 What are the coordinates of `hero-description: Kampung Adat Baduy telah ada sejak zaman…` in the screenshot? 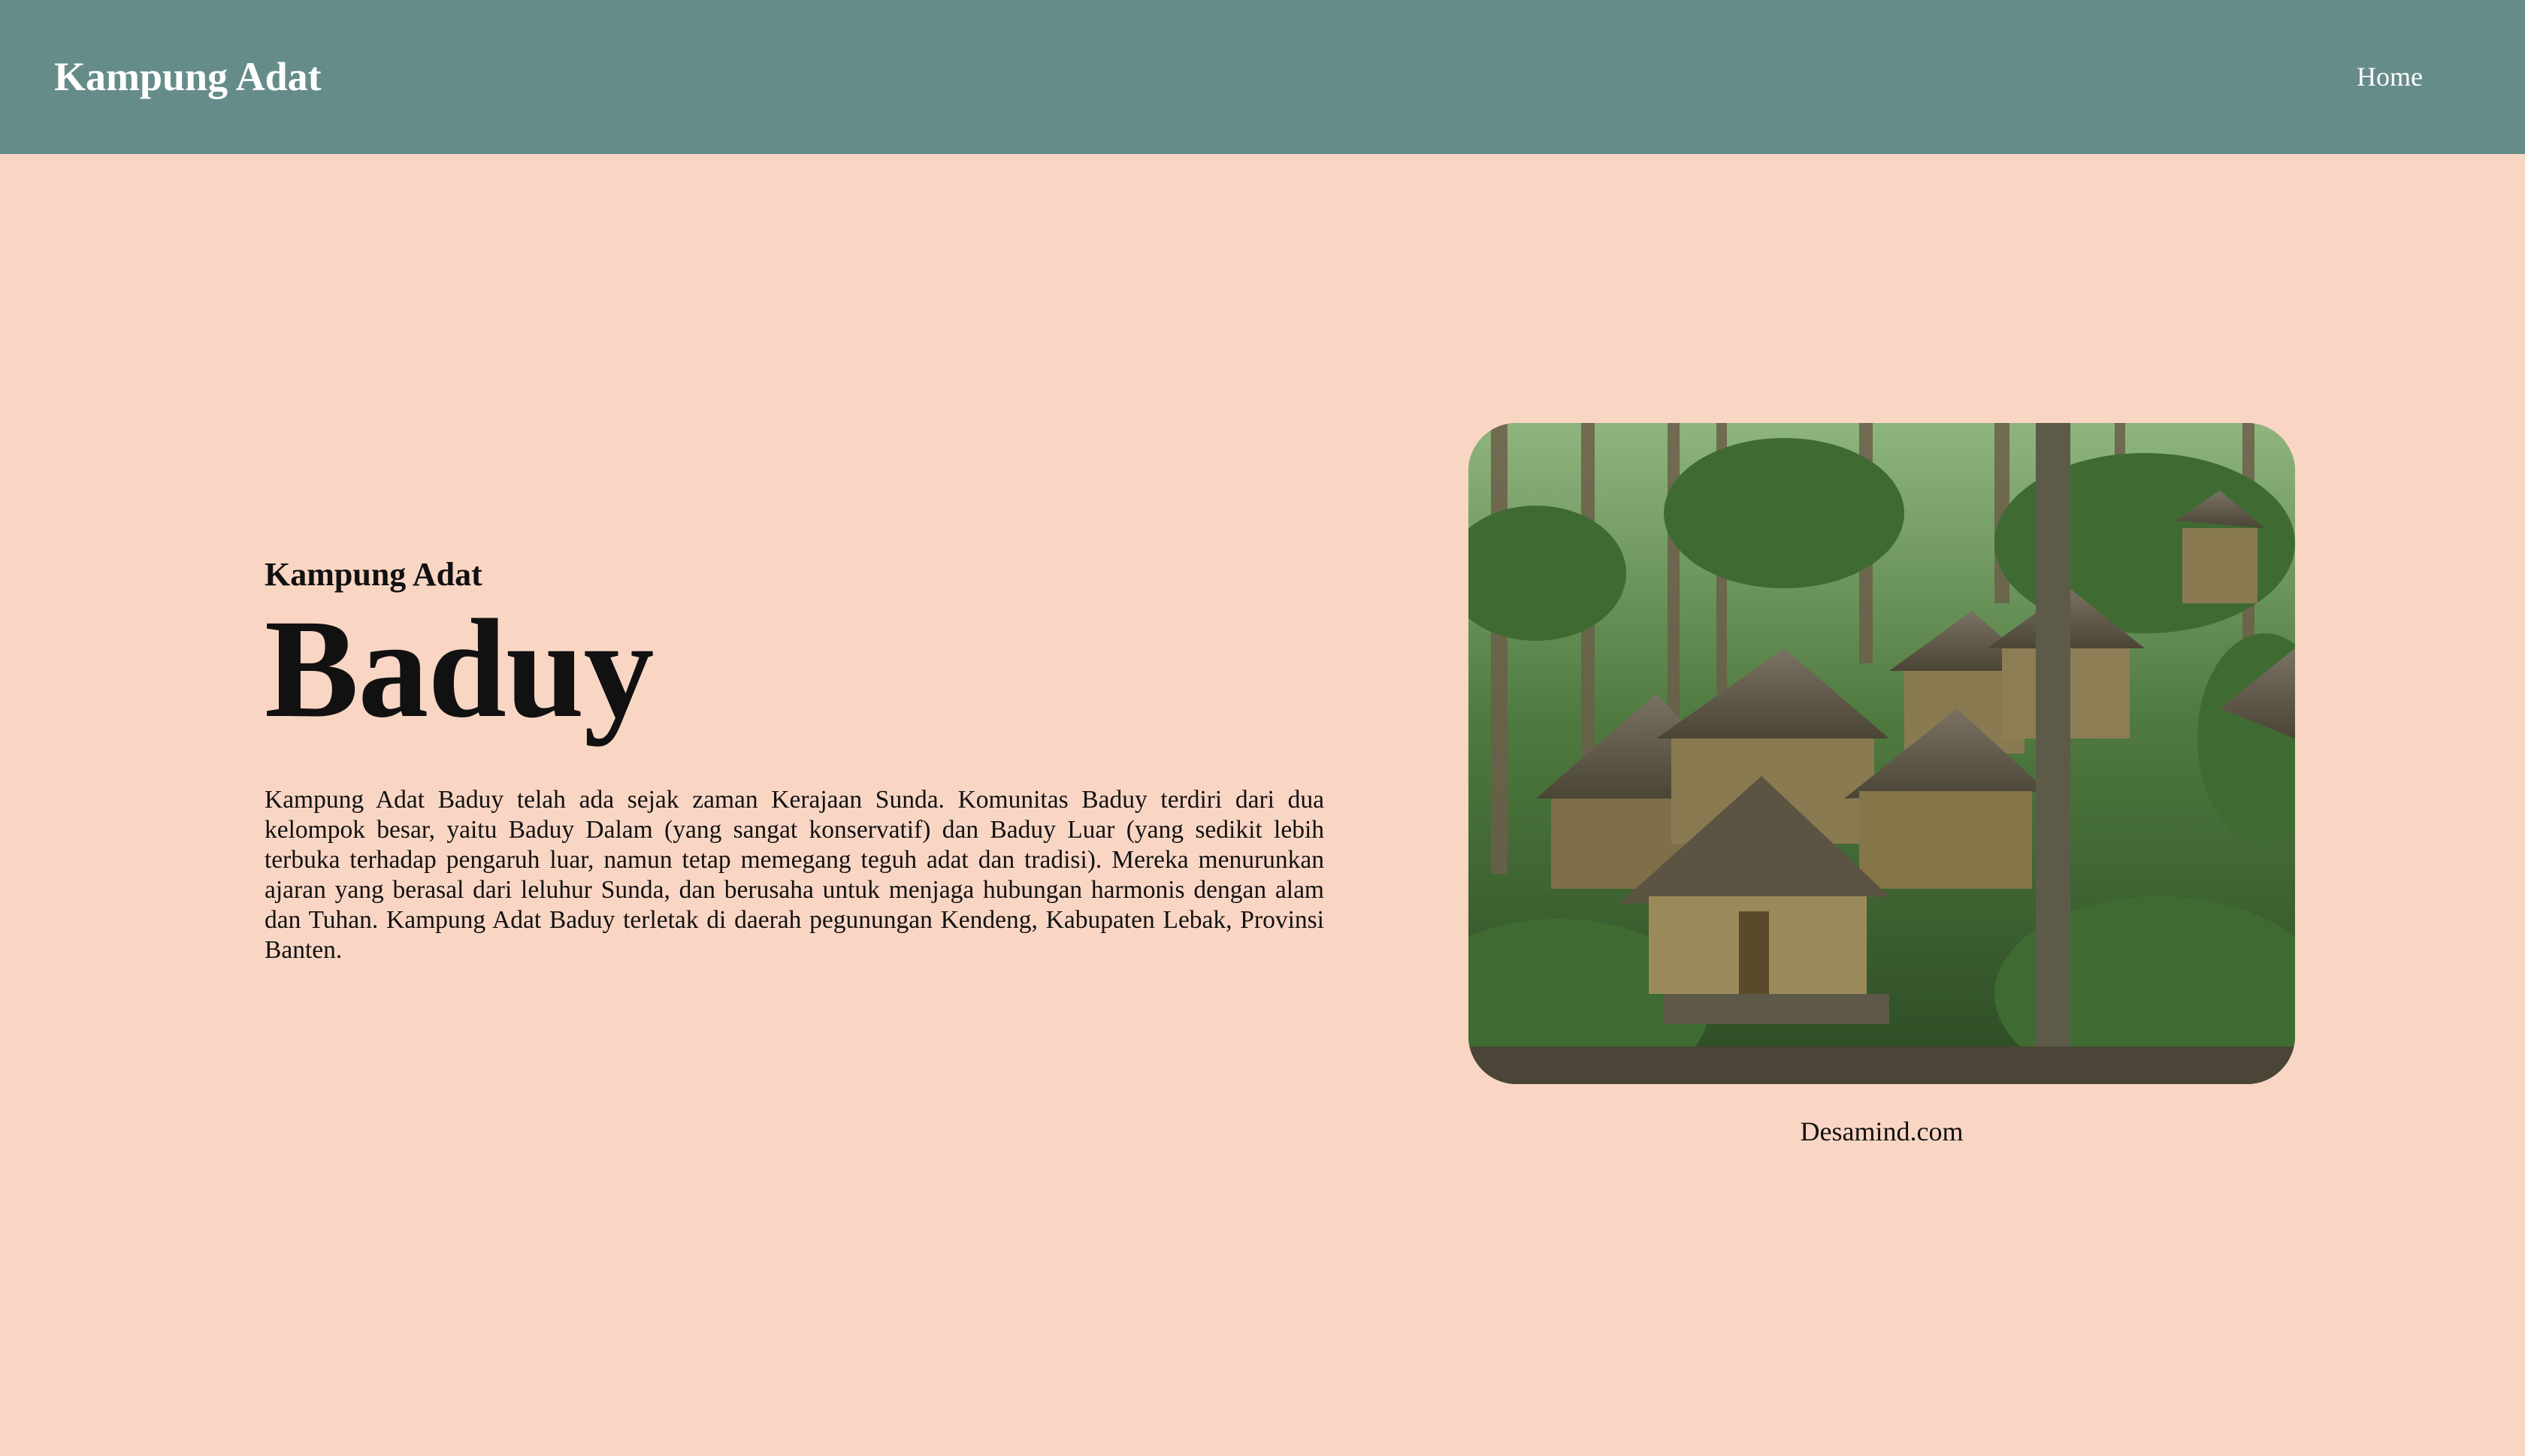 It's located at (794, 875).